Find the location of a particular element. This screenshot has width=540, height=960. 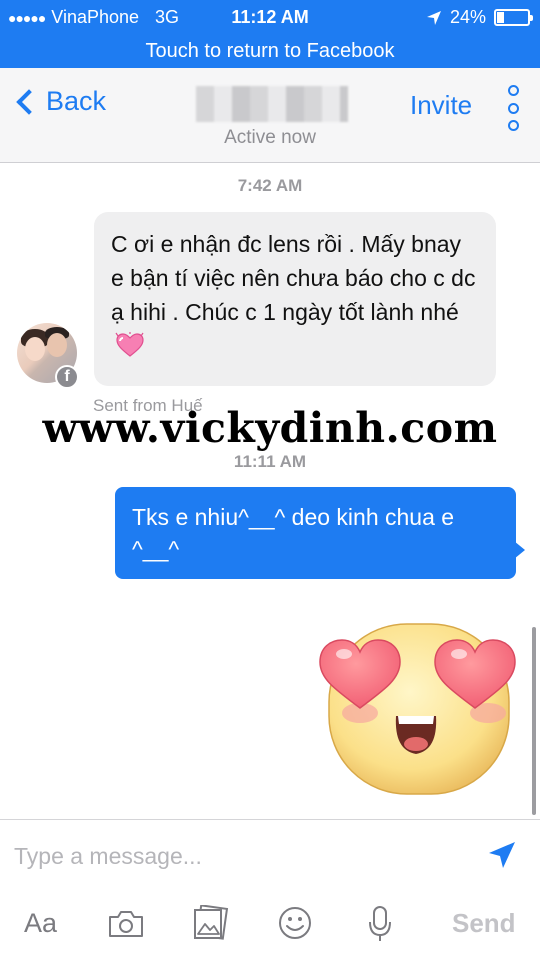

status-right: 24% is located at coordinates (479, 17).